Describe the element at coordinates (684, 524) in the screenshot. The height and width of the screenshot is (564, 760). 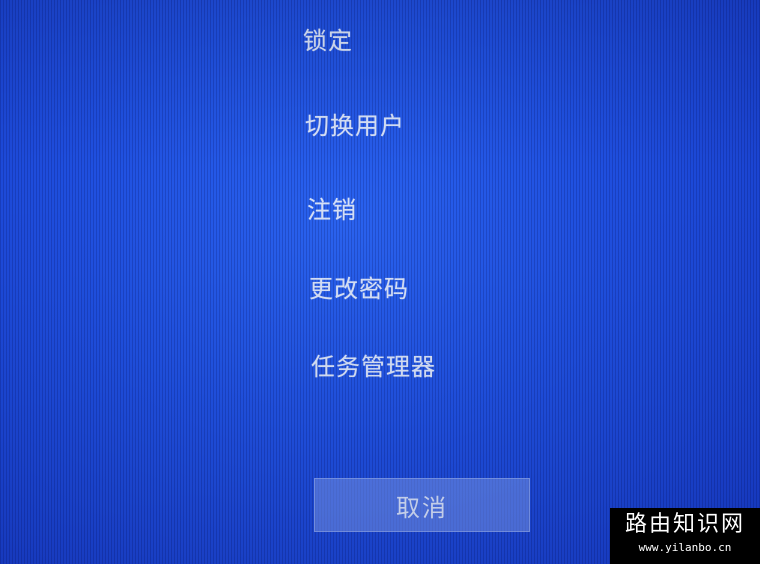
I see `watermark-title: 路由知识网` at that location.